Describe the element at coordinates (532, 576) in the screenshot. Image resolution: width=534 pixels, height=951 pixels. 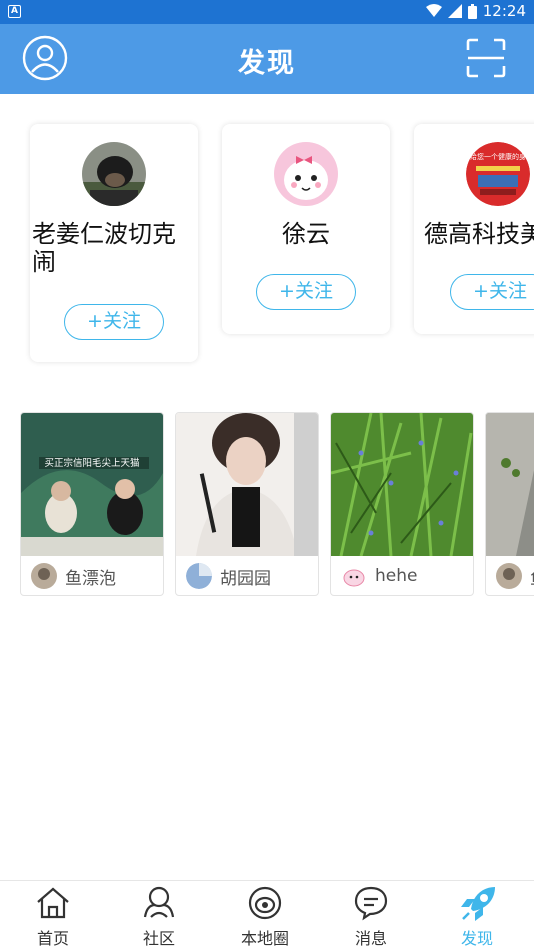
I see `author-name: 鱼` at that location.